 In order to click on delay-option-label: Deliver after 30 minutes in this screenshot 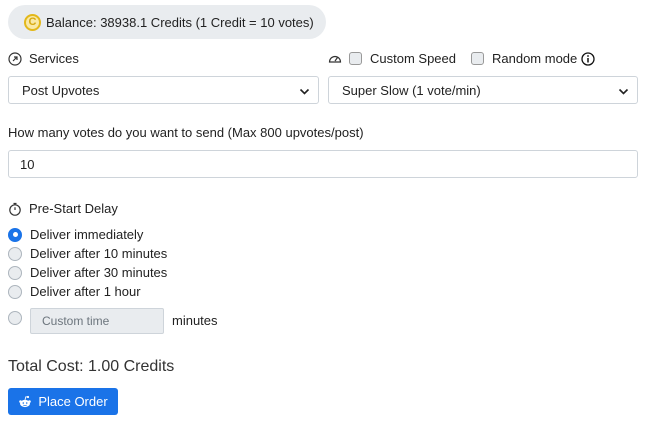, I will do `click(99, 272)`.